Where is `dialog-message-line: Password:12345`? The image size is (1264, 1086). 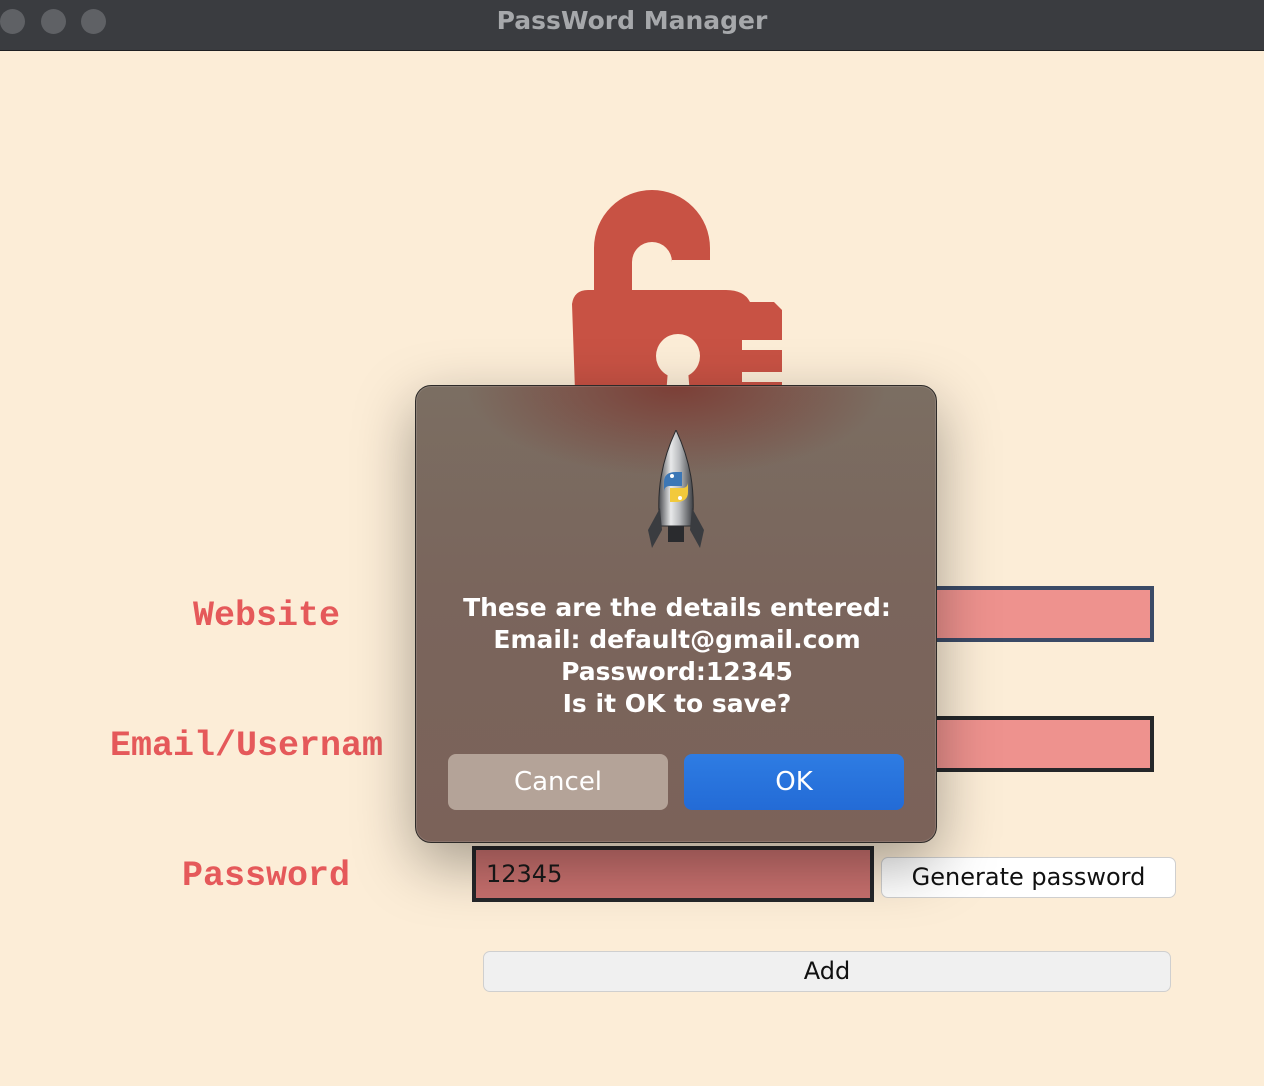
dialog-message-line: Password:12345 is located at coordinates (677, 671).